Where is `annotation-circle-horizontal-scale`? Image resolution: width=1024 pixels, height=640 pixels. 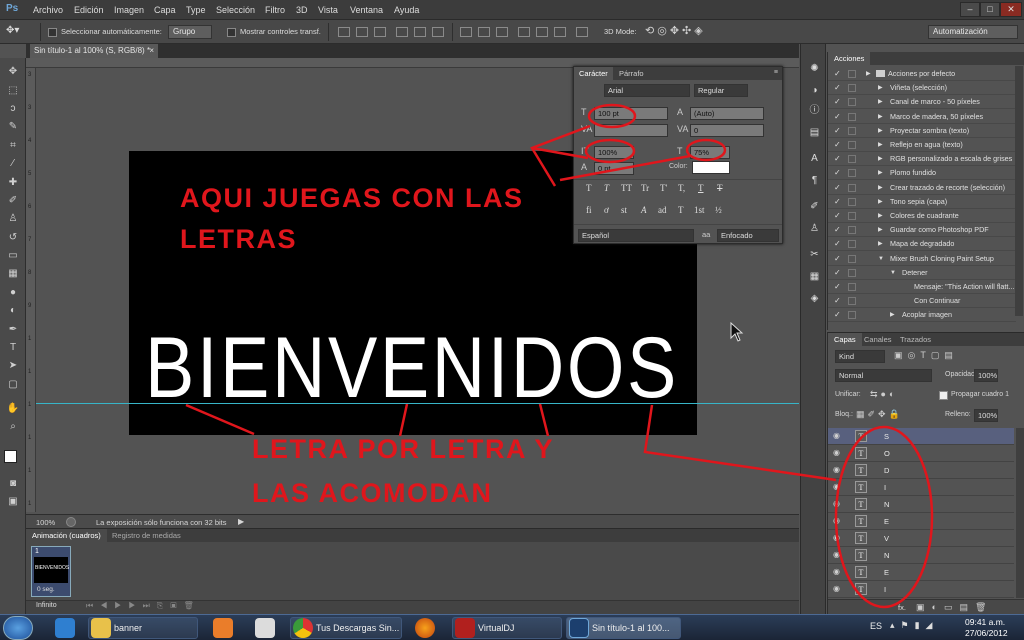 annotation-circle-horizontal-scale is located at coordinates (706, 150).